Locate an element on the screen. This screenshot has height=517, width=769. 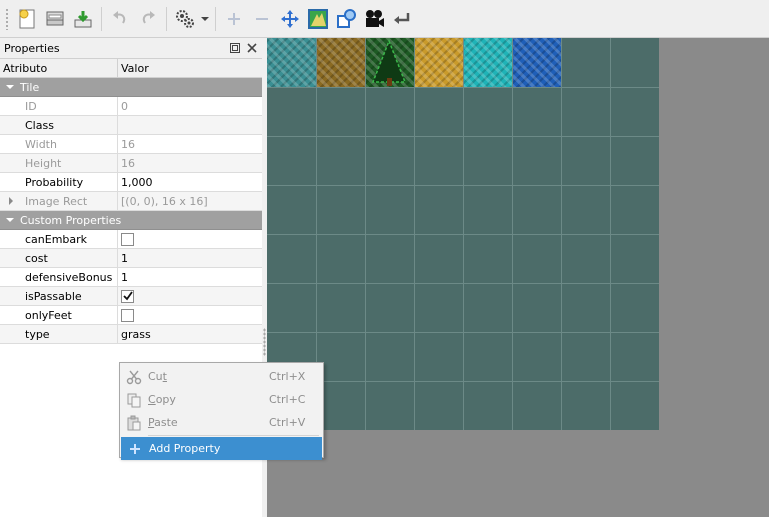
save-button is located at coordinates (83, 19).